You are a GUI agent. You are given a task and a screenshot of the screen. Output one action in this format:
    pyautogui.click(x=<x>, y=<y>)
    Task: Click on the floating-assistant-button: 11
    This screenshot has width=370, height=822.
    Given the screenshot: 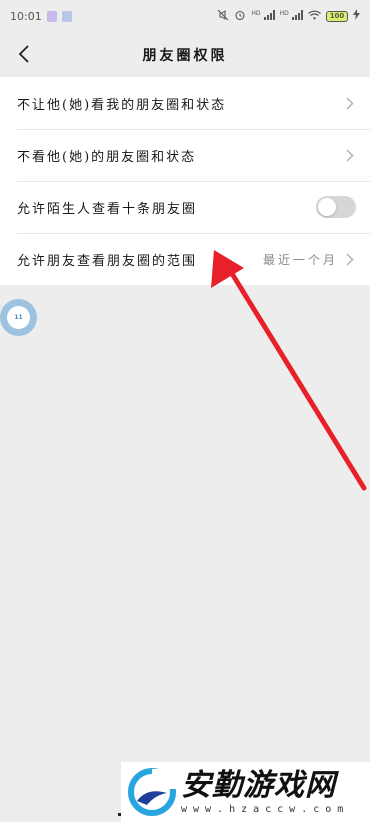 What is the action you would take?
    pyautogui.click(x=18, y=317)
    